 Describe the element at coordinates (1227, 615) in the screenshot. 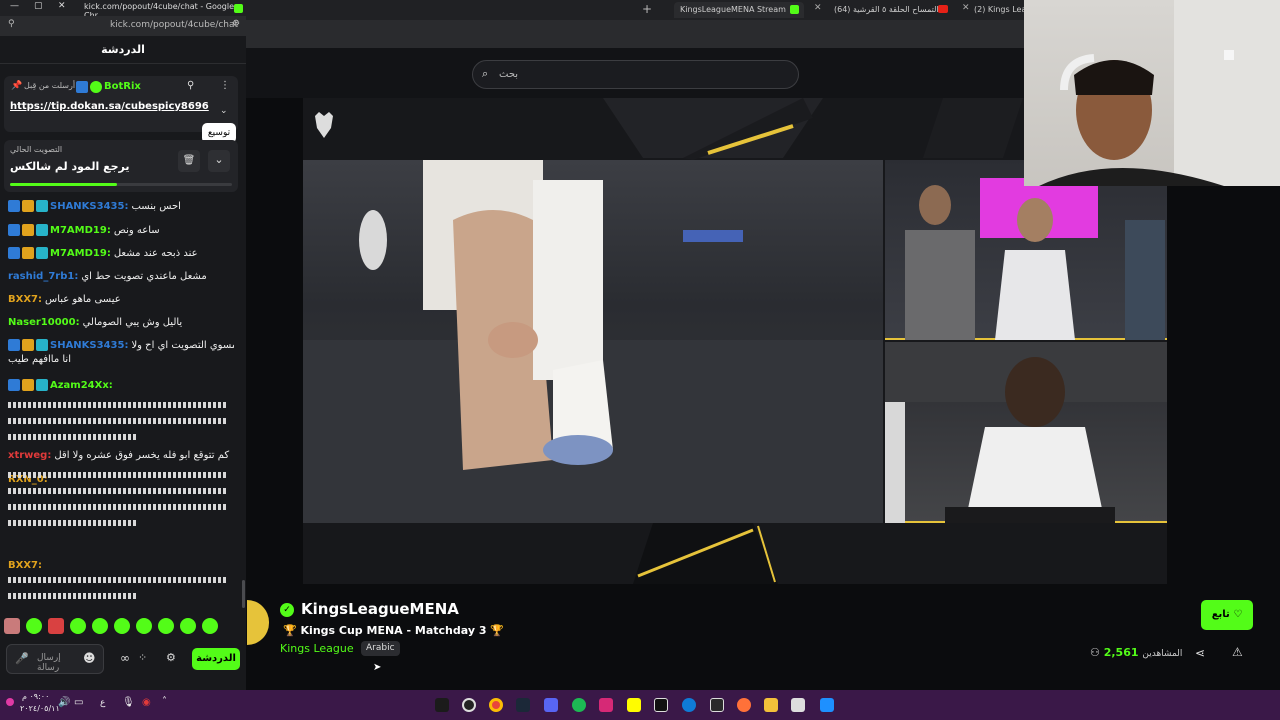

I see `follow-button: تابع ♡` at that location.